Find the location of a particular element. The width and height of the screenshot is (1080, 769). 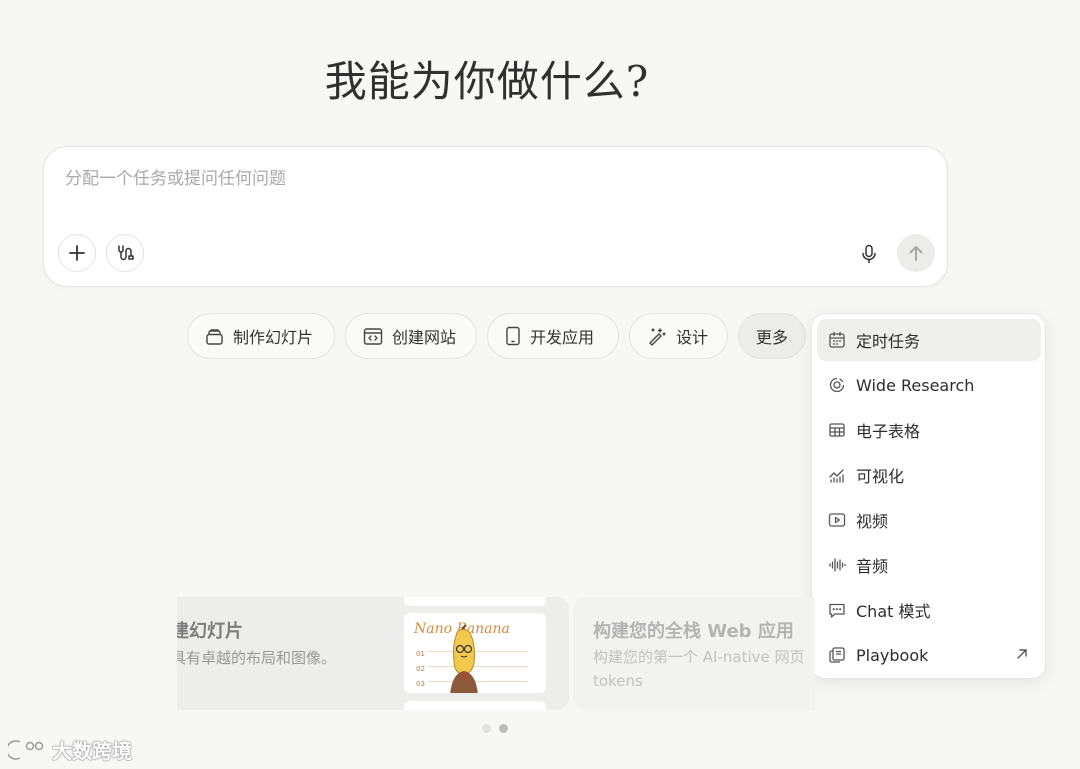

menu-item-visualization: 可视化 is located at coordinates (929, 475).